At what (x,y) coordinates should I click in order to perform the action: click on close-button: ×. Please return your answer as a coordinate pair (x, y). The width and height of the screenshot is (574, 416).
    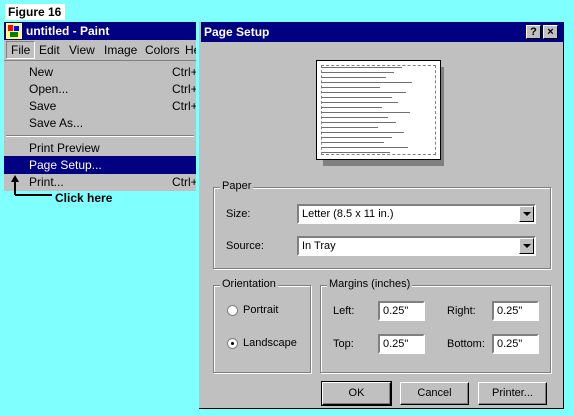
    Looking at the image, I should click on (550, 32).